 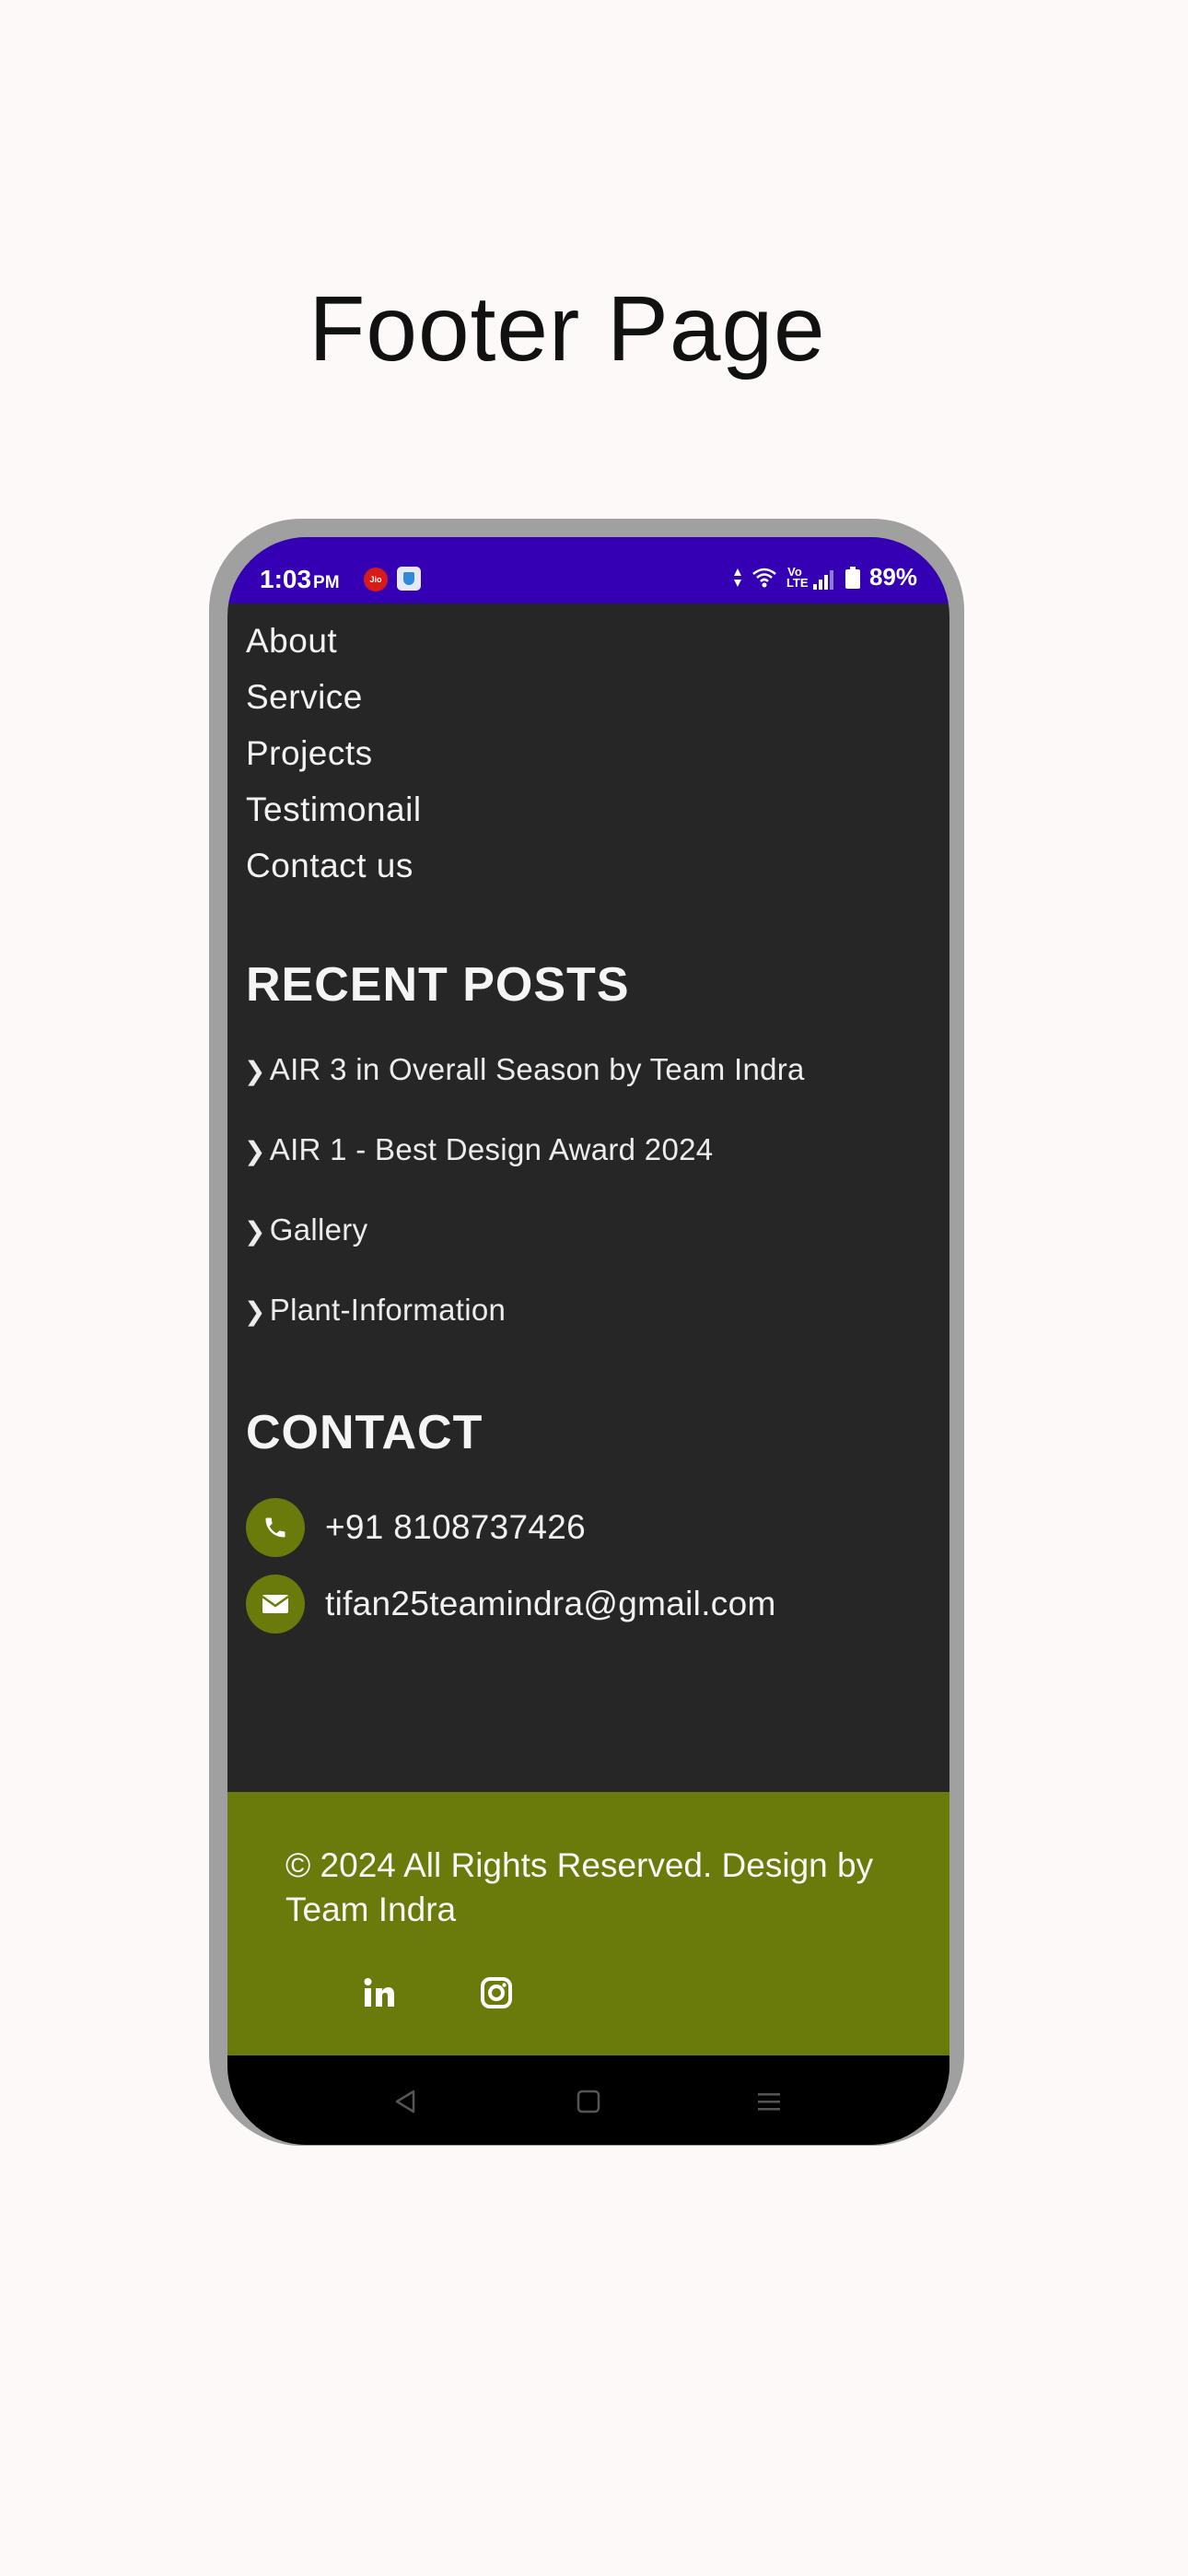 What do you see at coordinates (334, 641) in the screenshot?
I see `nav-link-about: About` at bounding box center [334, 641].